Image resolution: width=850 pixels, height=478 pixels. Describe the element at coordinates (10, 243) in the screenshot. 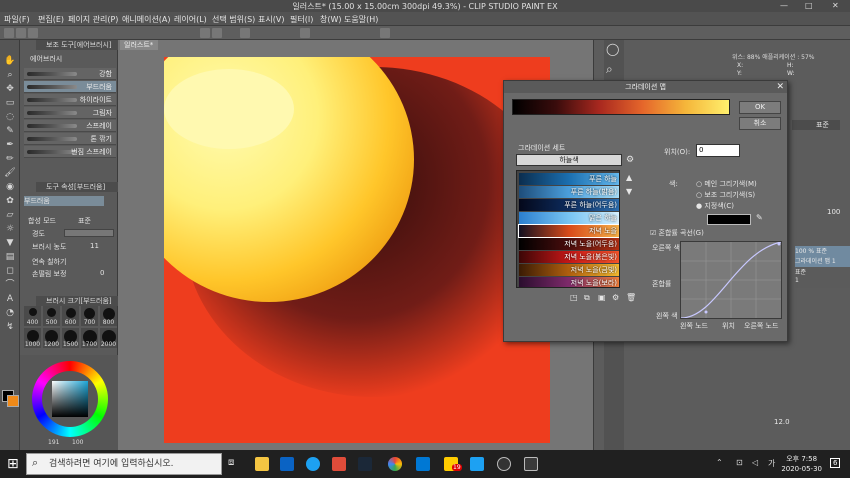

I see `fill-tool-icon: ▼` at that location.